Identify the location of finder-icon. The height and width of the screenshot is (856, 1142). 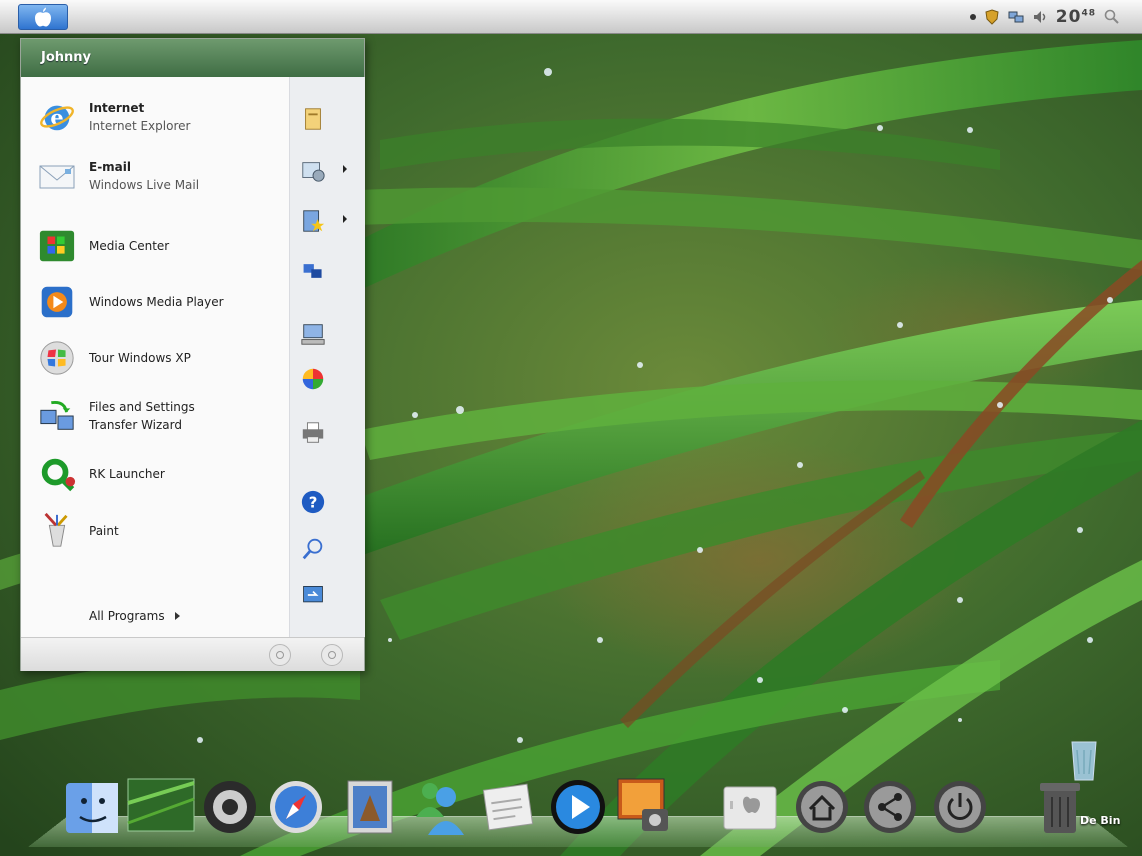
(92, 808).